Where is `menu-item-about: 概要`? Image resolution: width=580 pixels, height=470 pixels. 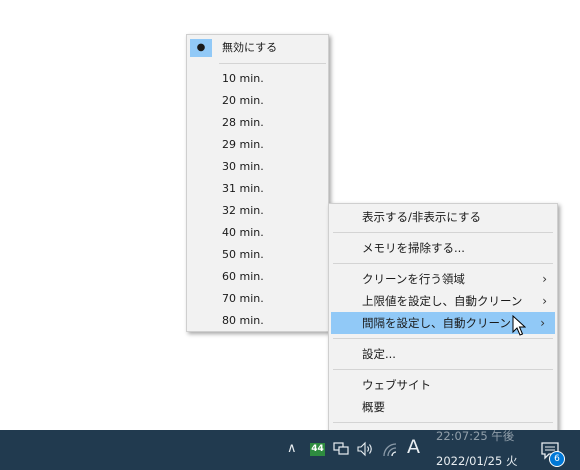 menu-item-about: 概要 is located at coordinates (443, 407).